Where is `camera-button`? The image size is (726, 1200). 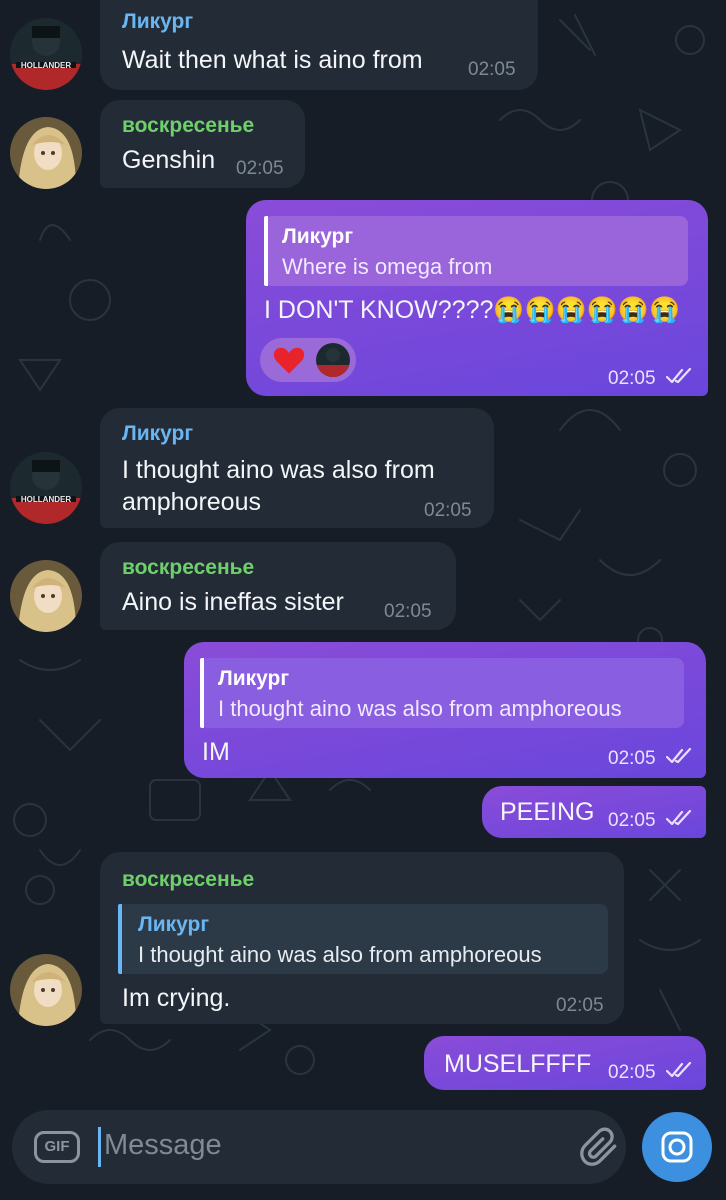 camera-button is located at coordinates (677, 1147).